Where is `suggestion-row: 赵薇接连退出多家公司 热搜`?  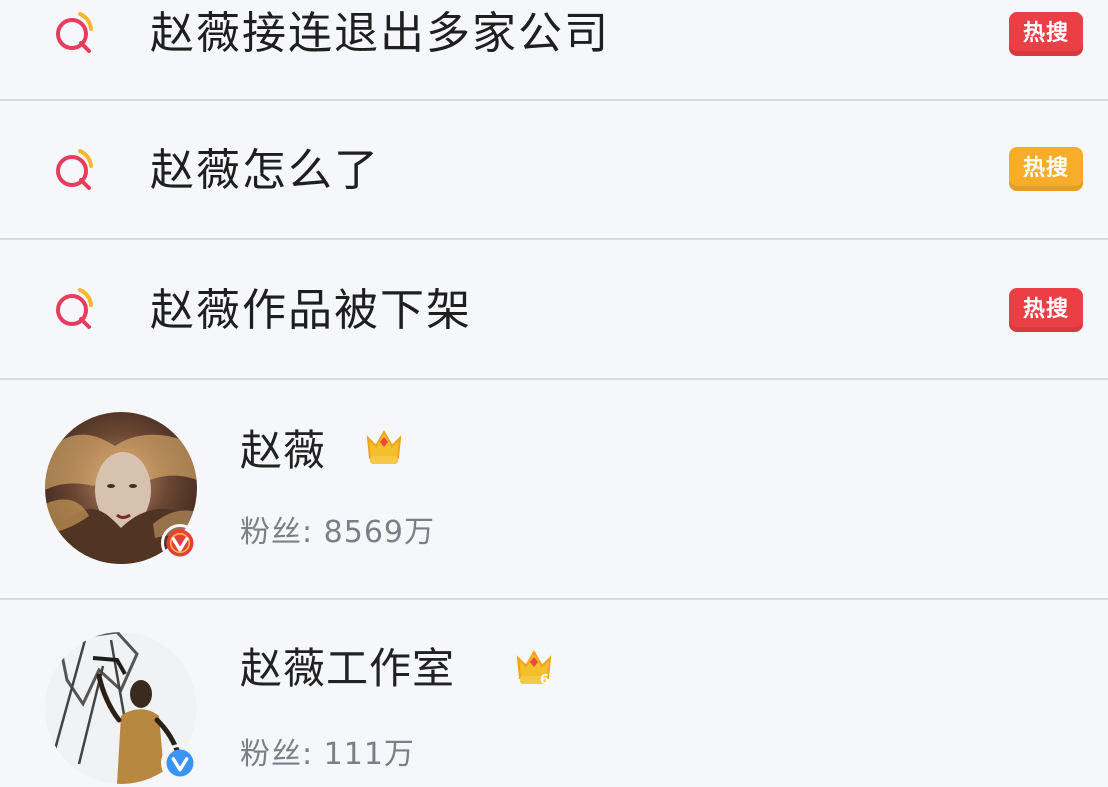
suggestion-row: 赵薇接连退出多家公司 热搜 is located at coordinates (554, 50).